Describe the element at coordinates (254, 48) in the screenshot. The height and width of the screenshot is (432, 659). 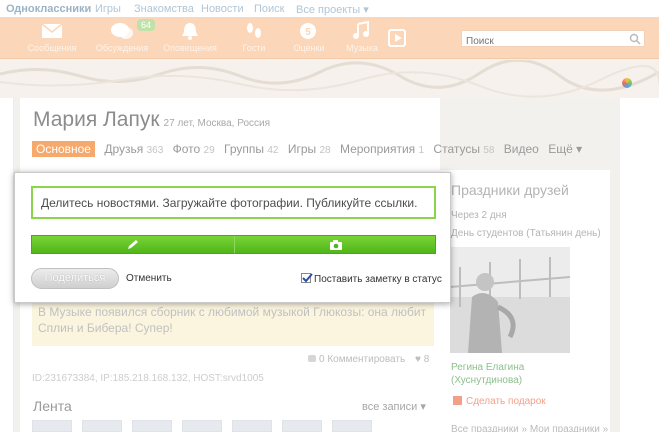
I see `toolbar-label: Гости` at that location.